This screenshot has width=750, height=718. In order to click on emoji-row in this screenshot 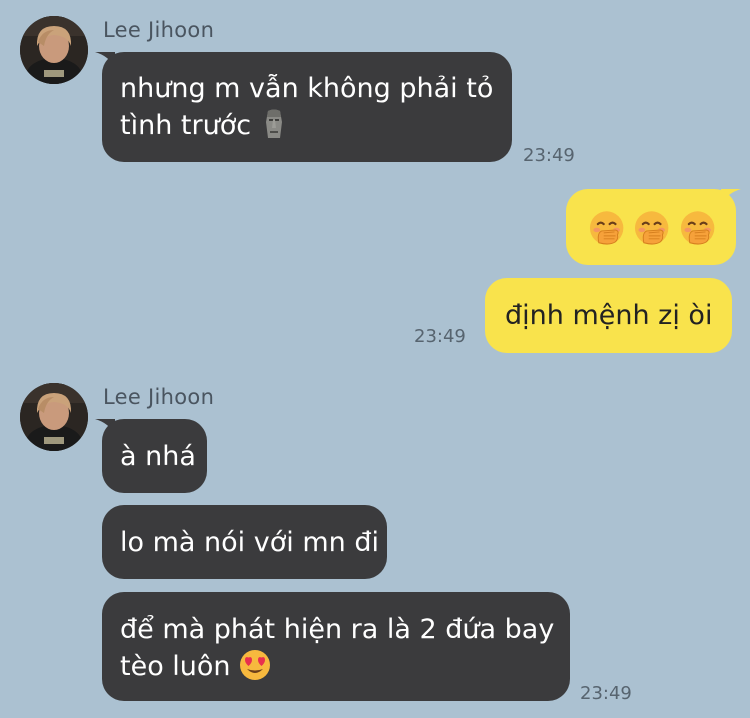, I will do `click(652, 226)`.